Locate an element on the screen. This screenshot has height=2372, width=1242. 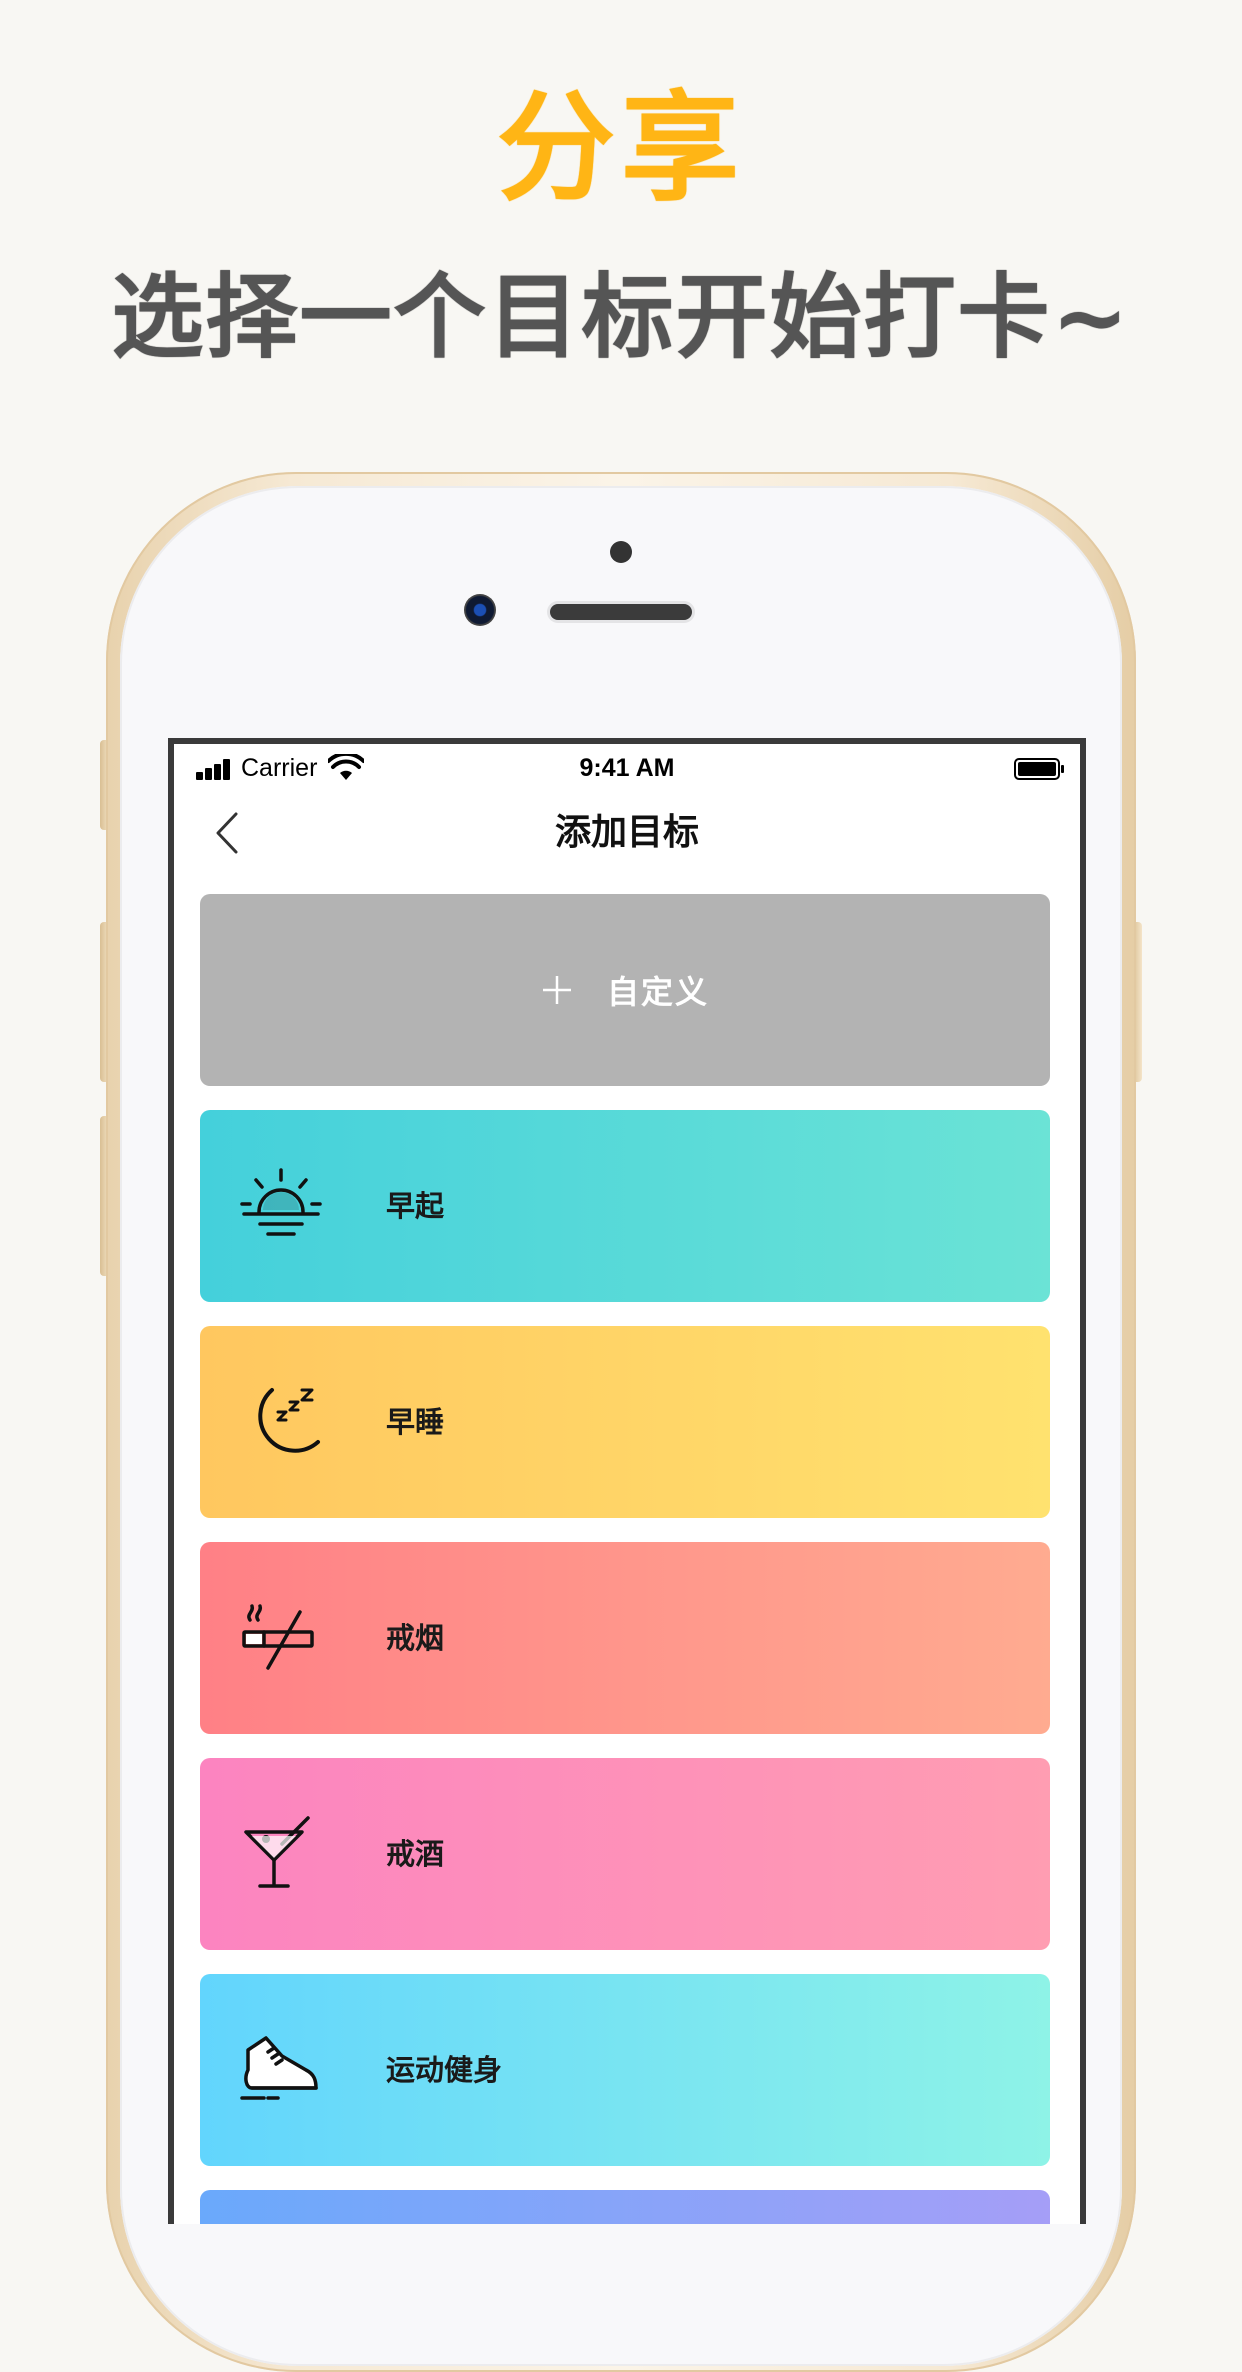
promo-title: 分享 is located at coordinates (620, 148).